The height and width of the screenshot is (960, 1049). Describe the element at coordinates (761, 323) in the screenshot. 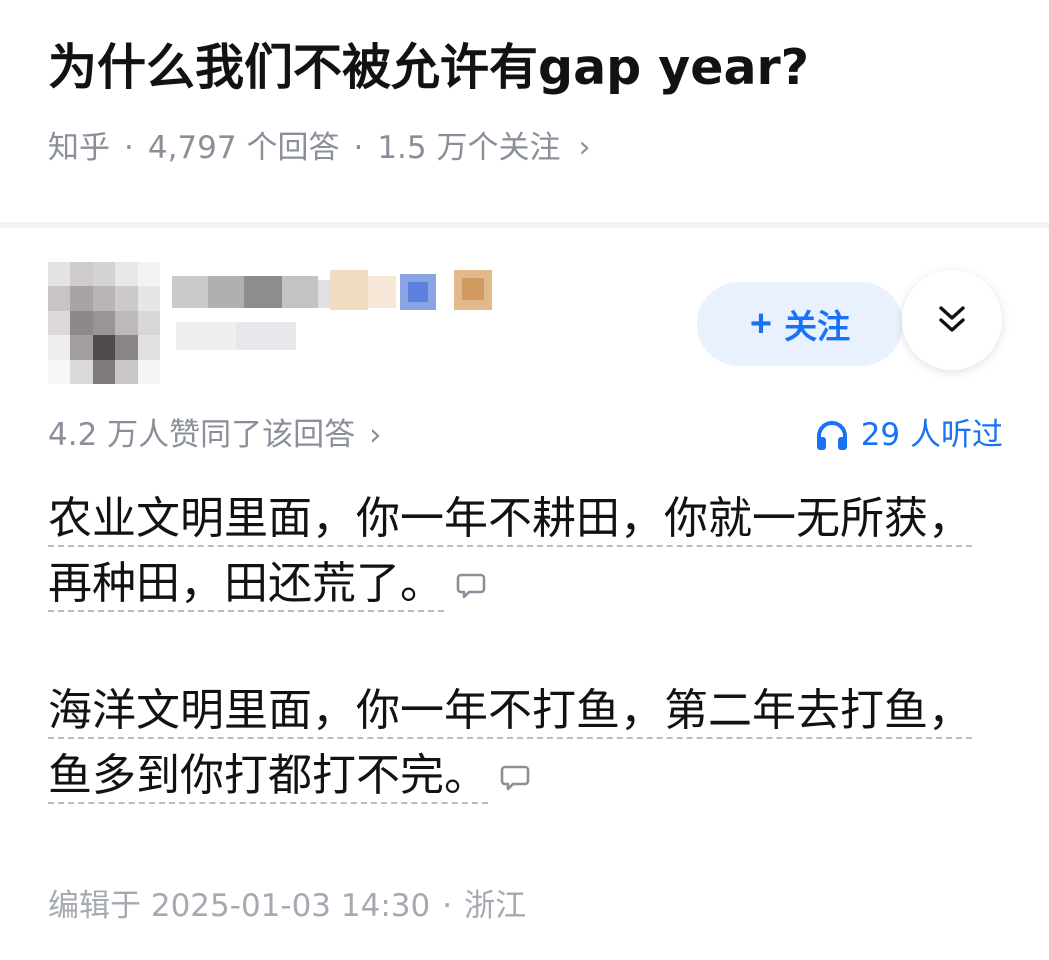

I see `plus-icon: +` at that location.